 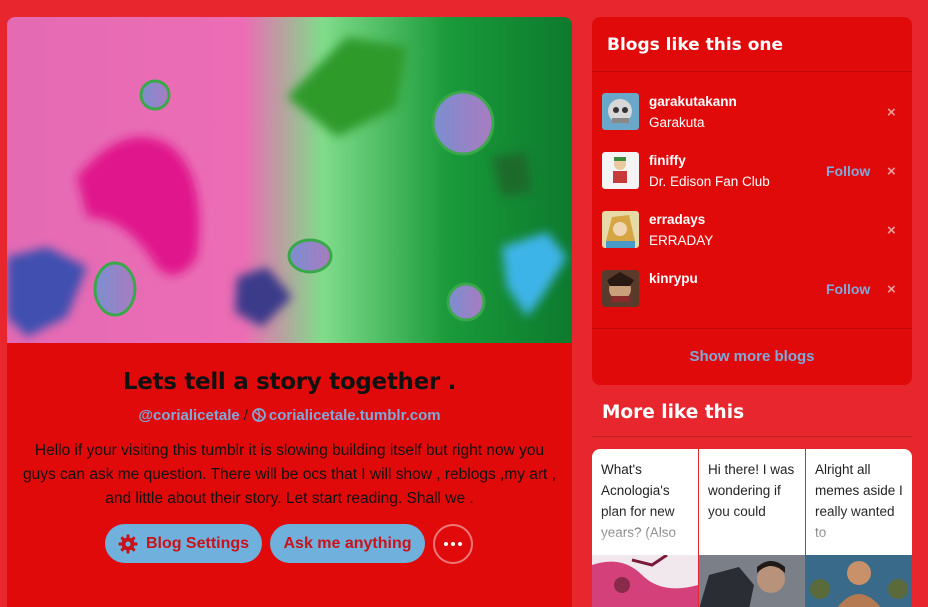 I want to click on blog-name: erradays, so click(x=677, y=219).